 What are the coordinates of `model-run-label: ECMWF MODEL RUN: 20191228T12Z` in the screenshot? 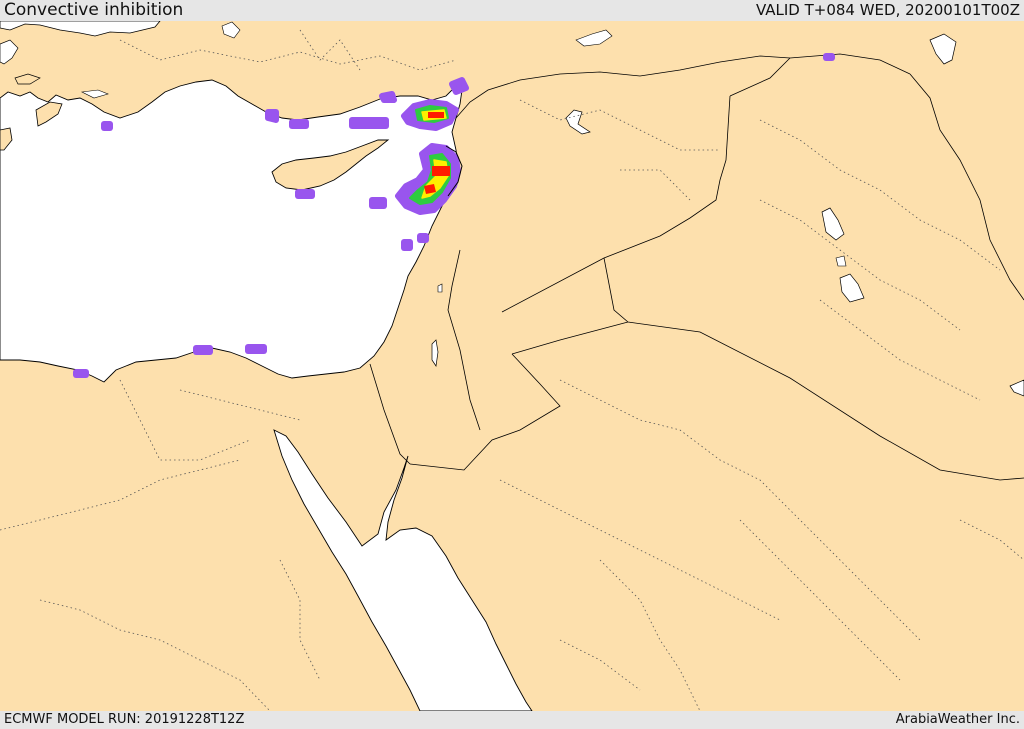 It's located at (124, 719).